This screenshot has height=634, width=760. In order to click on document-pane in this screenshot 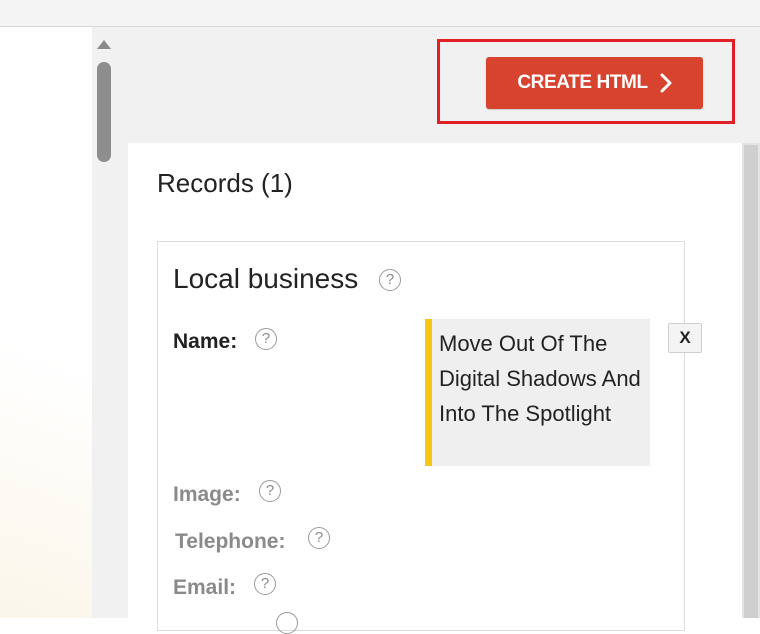, I will do `click(46, 322)`.